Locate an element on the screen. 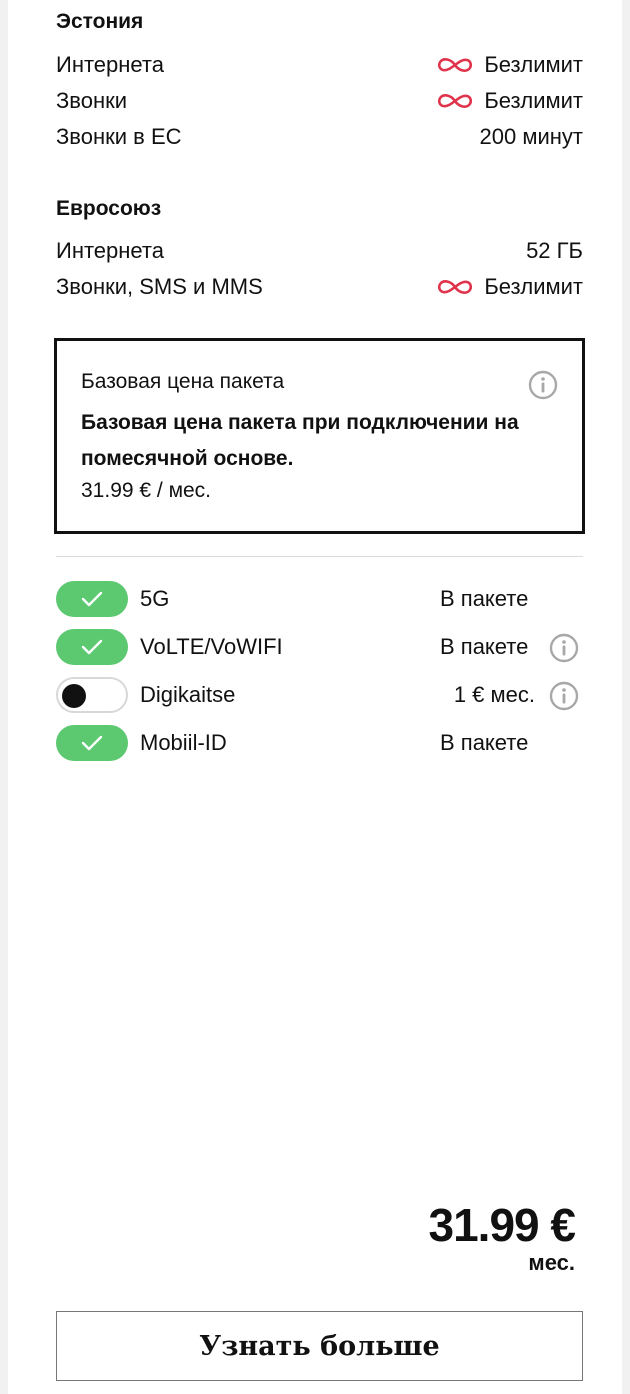 The height and width of the screenshot is (1394, 630). row-label: Звонки в ЕС is located at coordinates (119, 136).